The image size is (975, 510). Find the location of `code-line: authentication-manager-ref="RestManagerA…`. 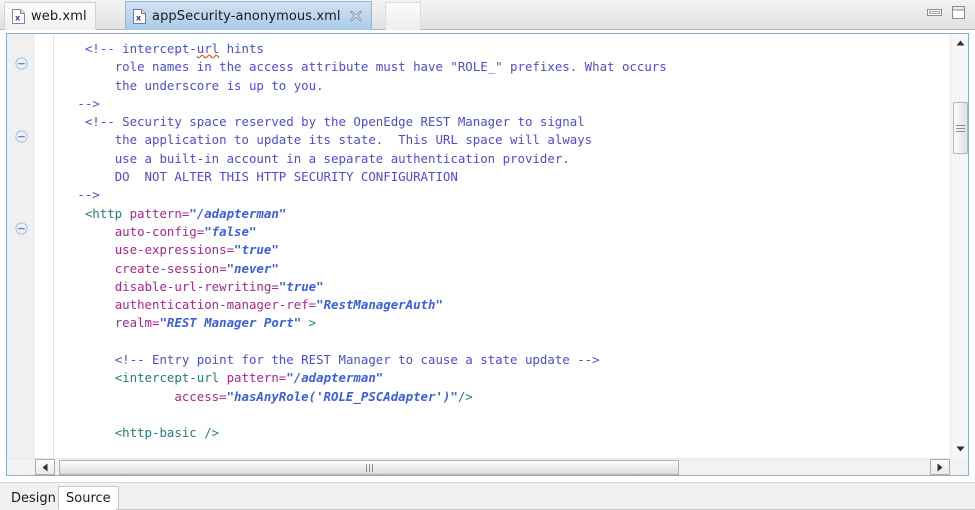

code-line: authentication-manager-ref="RestManagerA… is located at coordinates (501, 305).